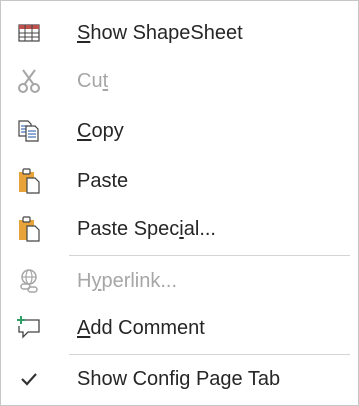  I want to click on menu-item-add-comment: Add Comment, so click(179, 328).